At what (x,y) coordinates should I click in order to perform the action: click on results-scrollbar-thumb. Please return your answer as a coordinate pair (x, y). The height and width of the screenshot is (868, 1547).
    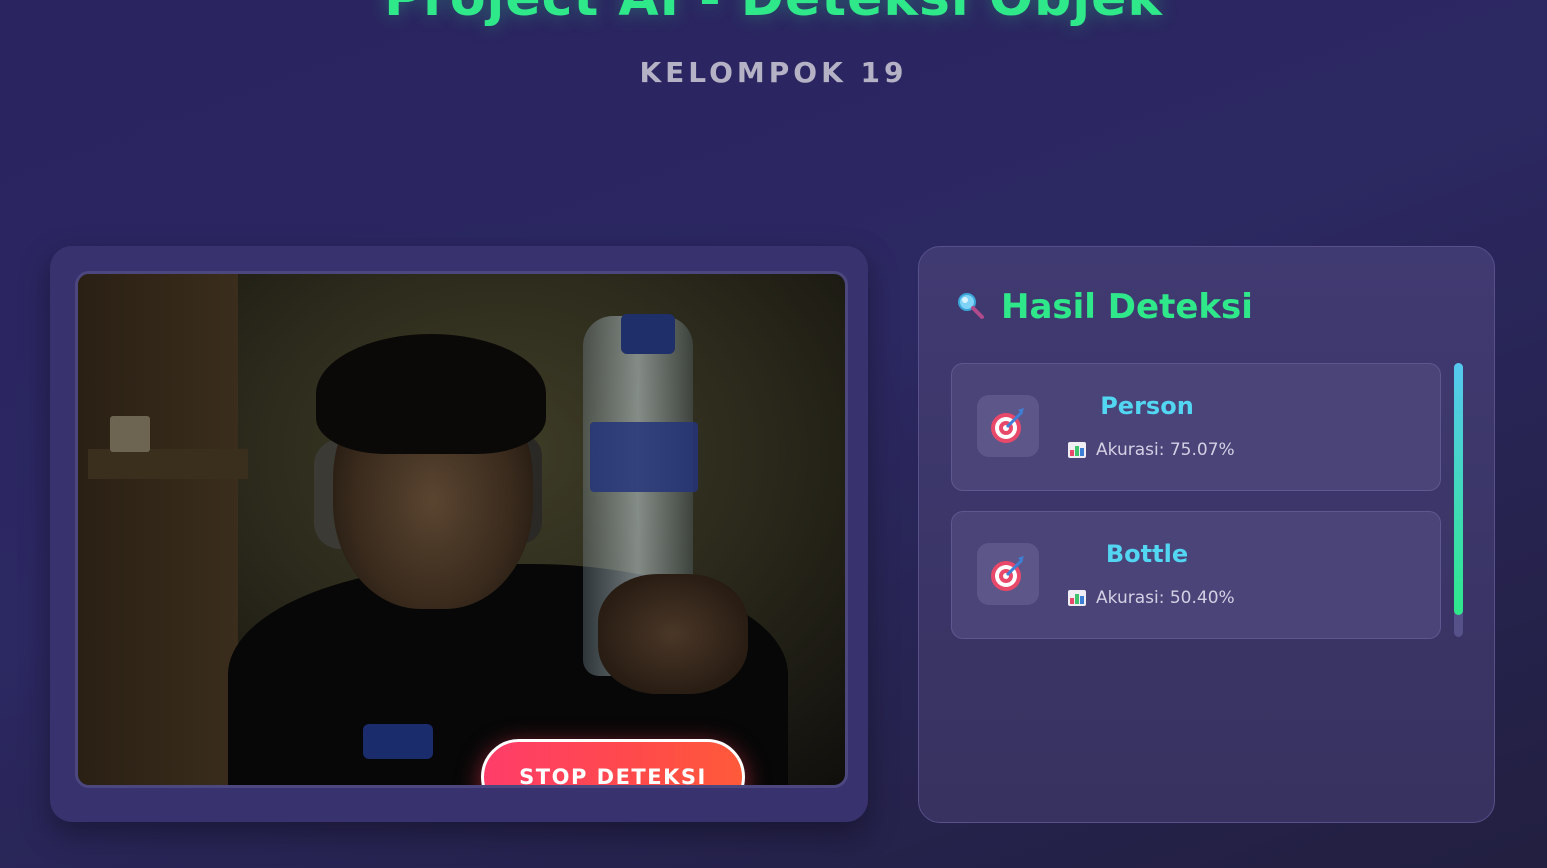
    Looking at the image, I should click on (1458, 489).